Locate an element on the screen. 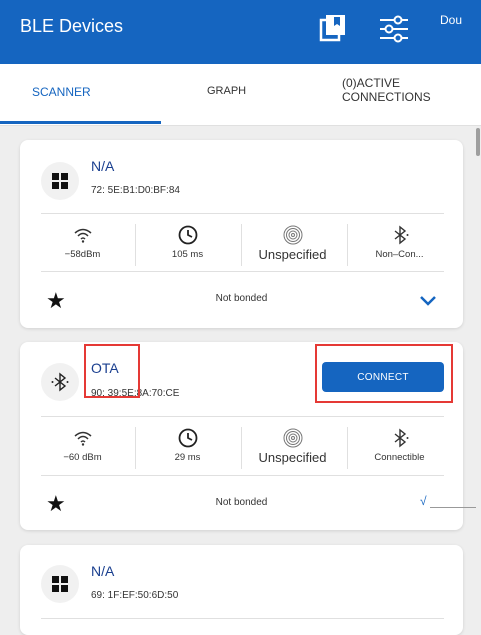  device-mac: 72: 5E:B1:D0:BF:84 is located at coordinates (135, 190).